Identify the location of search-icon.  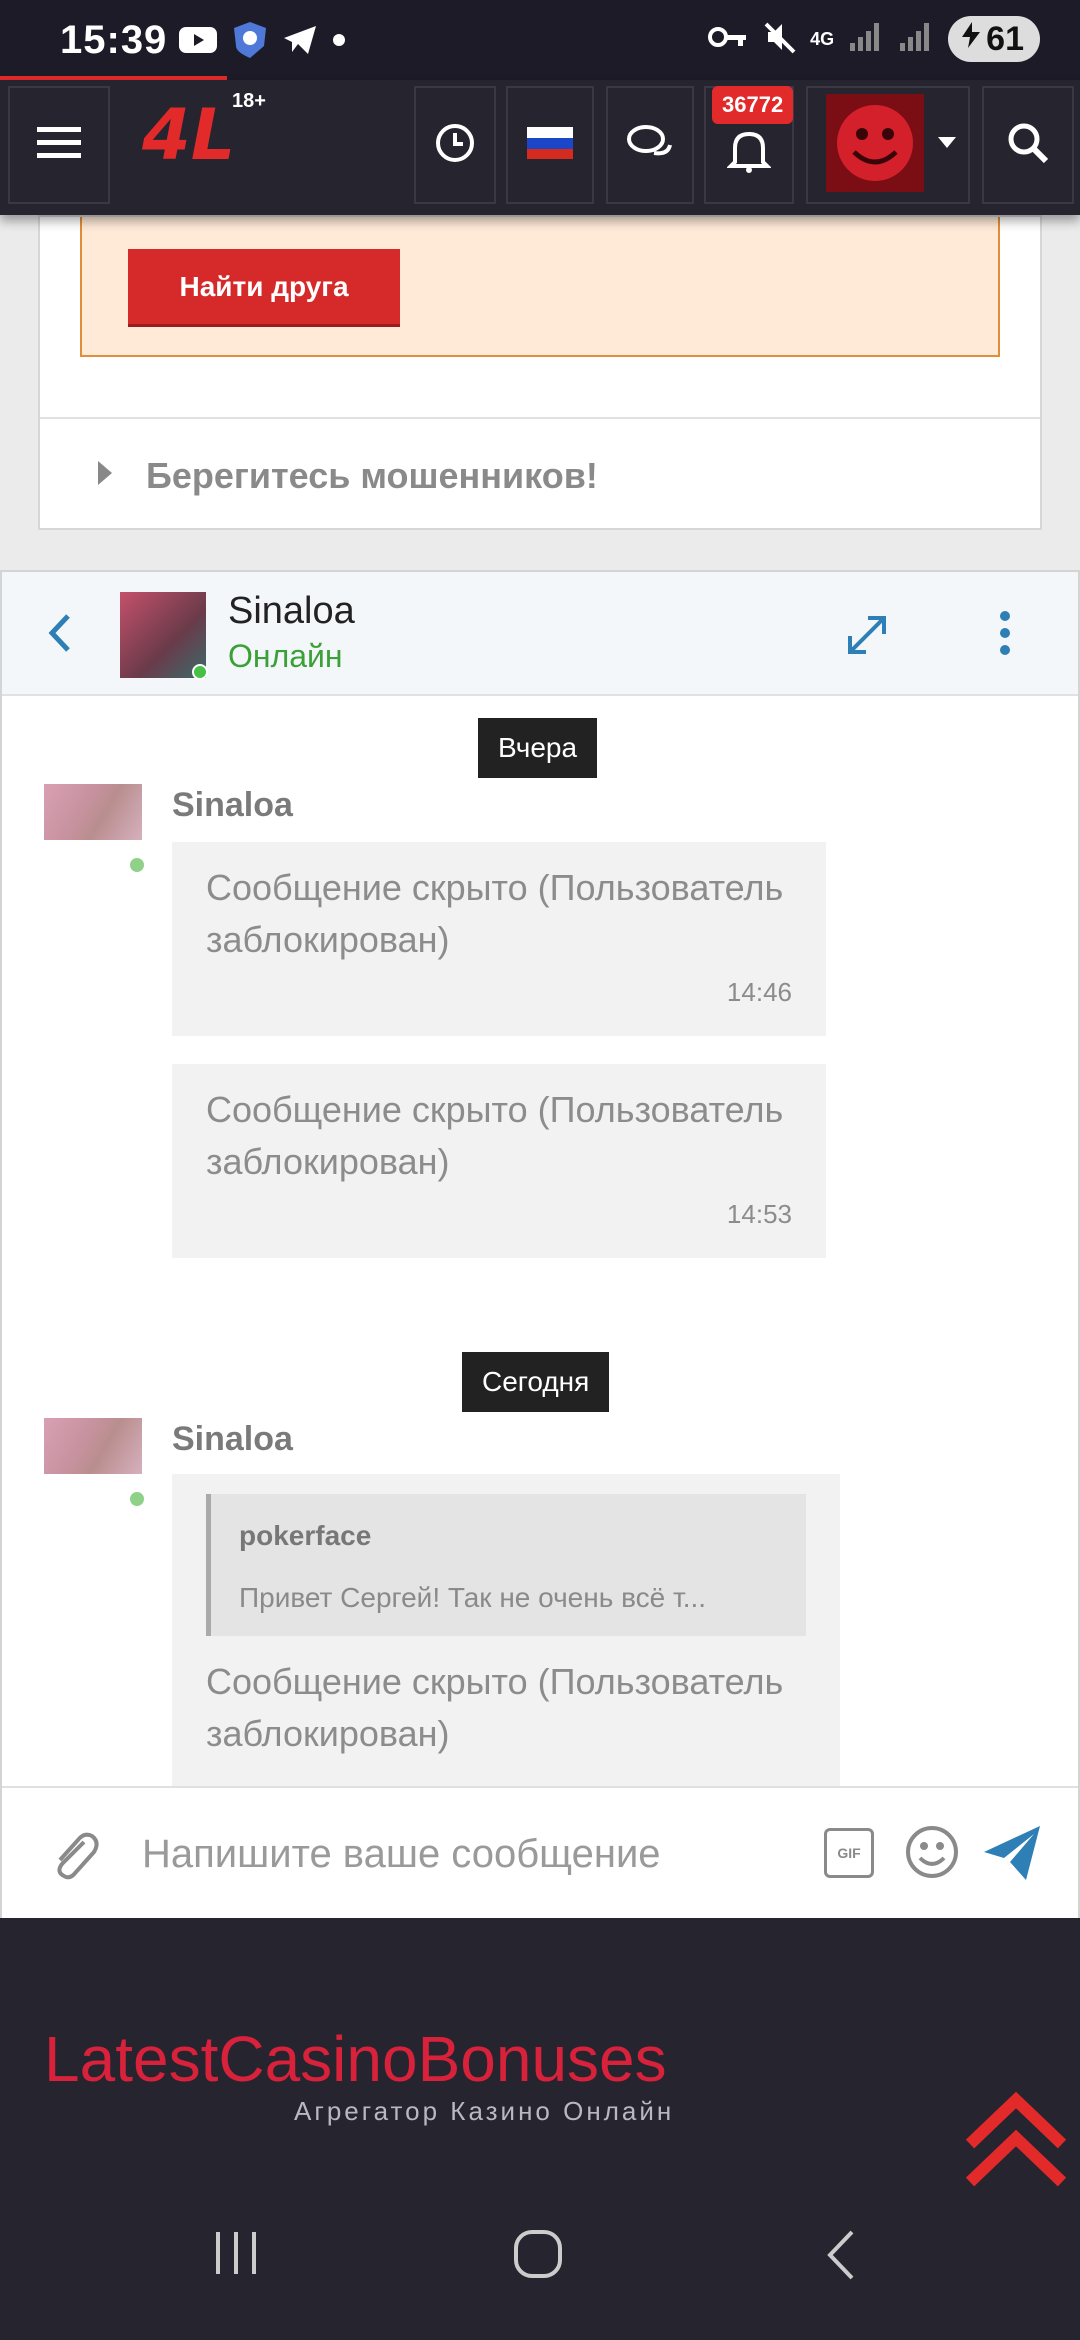
(1028, 145).